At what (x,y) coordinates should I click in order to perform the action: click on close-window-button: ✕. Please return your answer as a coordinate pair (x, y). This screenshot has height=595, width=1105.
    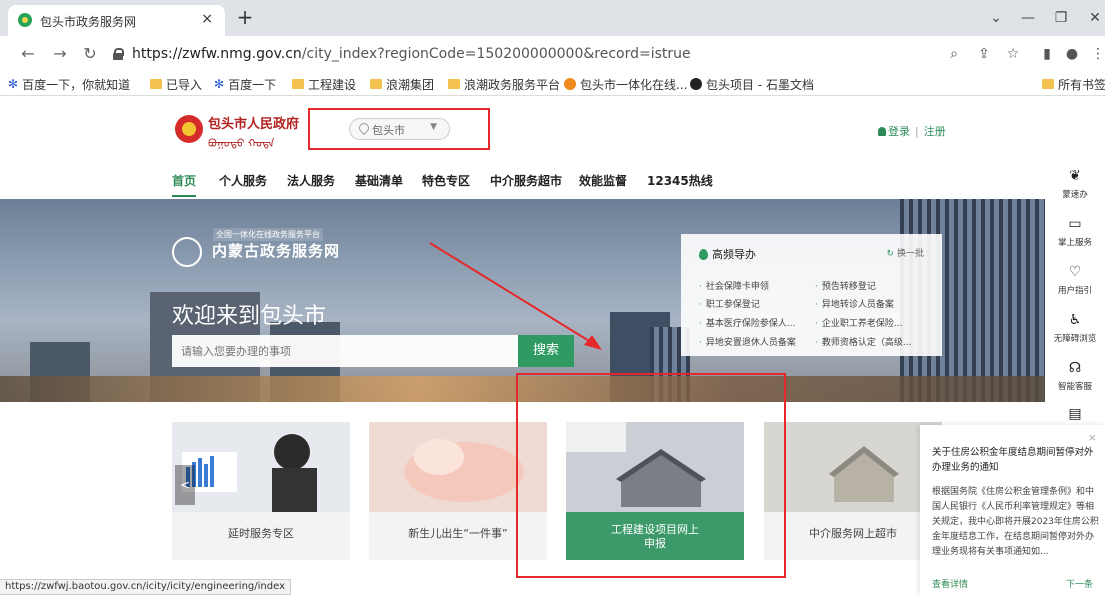
    Looking at the image, I should click on (1092, 18).